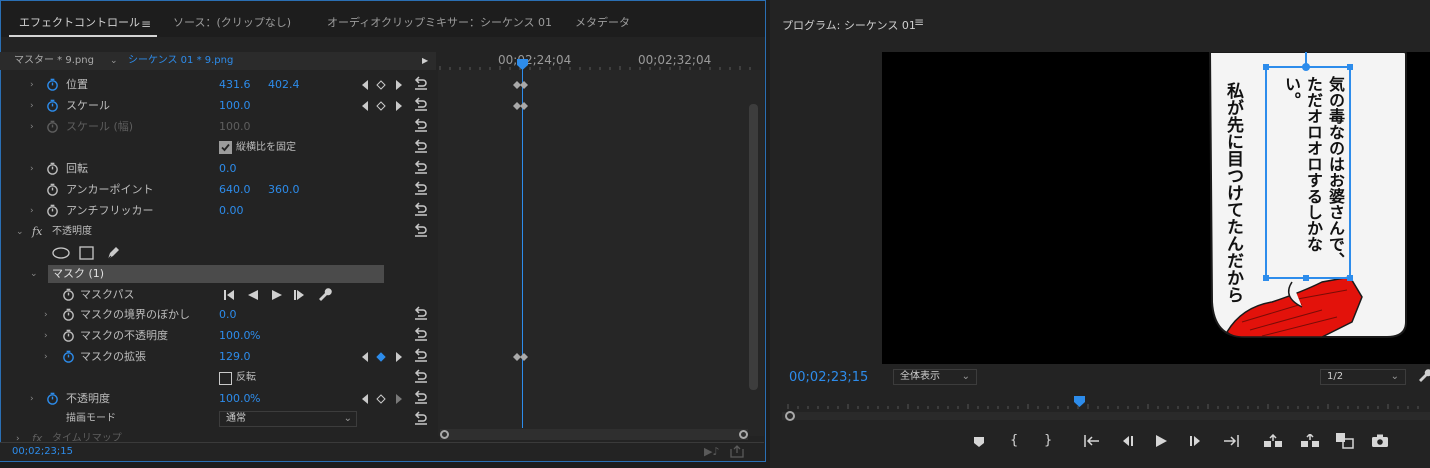 The image size is (1430, 468). I want to click on anti-flicker-value: 0.00, so click(231, 211).